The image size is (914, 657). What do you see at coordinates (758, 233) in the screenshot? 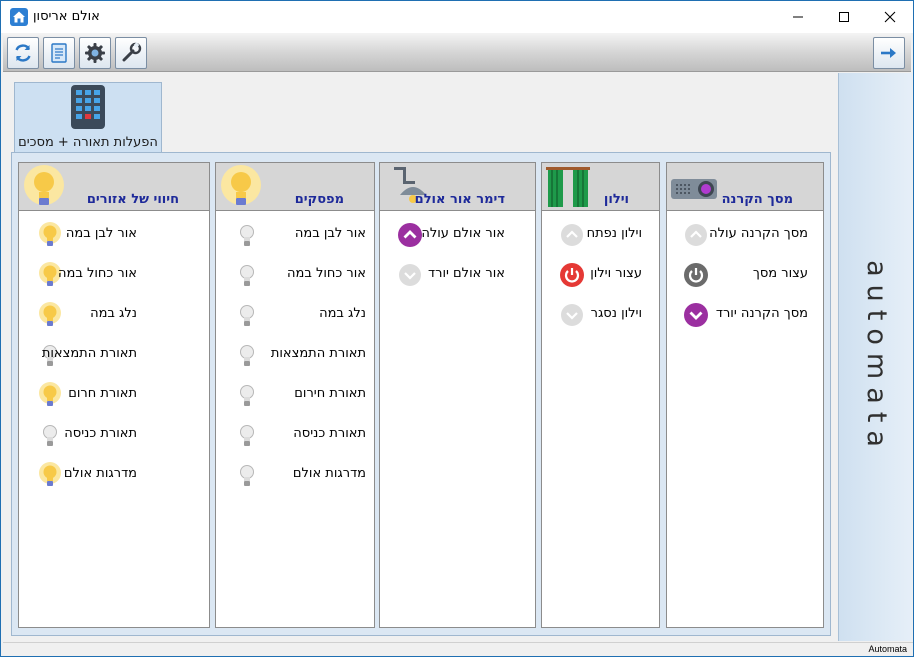
I see `control-label: מסך הקרנה עולה` at bounding box center [758, 233].